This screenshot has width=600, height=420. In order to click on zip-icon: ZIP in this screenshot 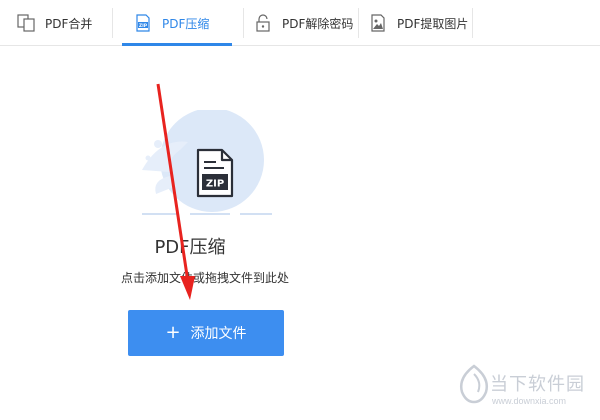, I will do `click(143, 23)`.